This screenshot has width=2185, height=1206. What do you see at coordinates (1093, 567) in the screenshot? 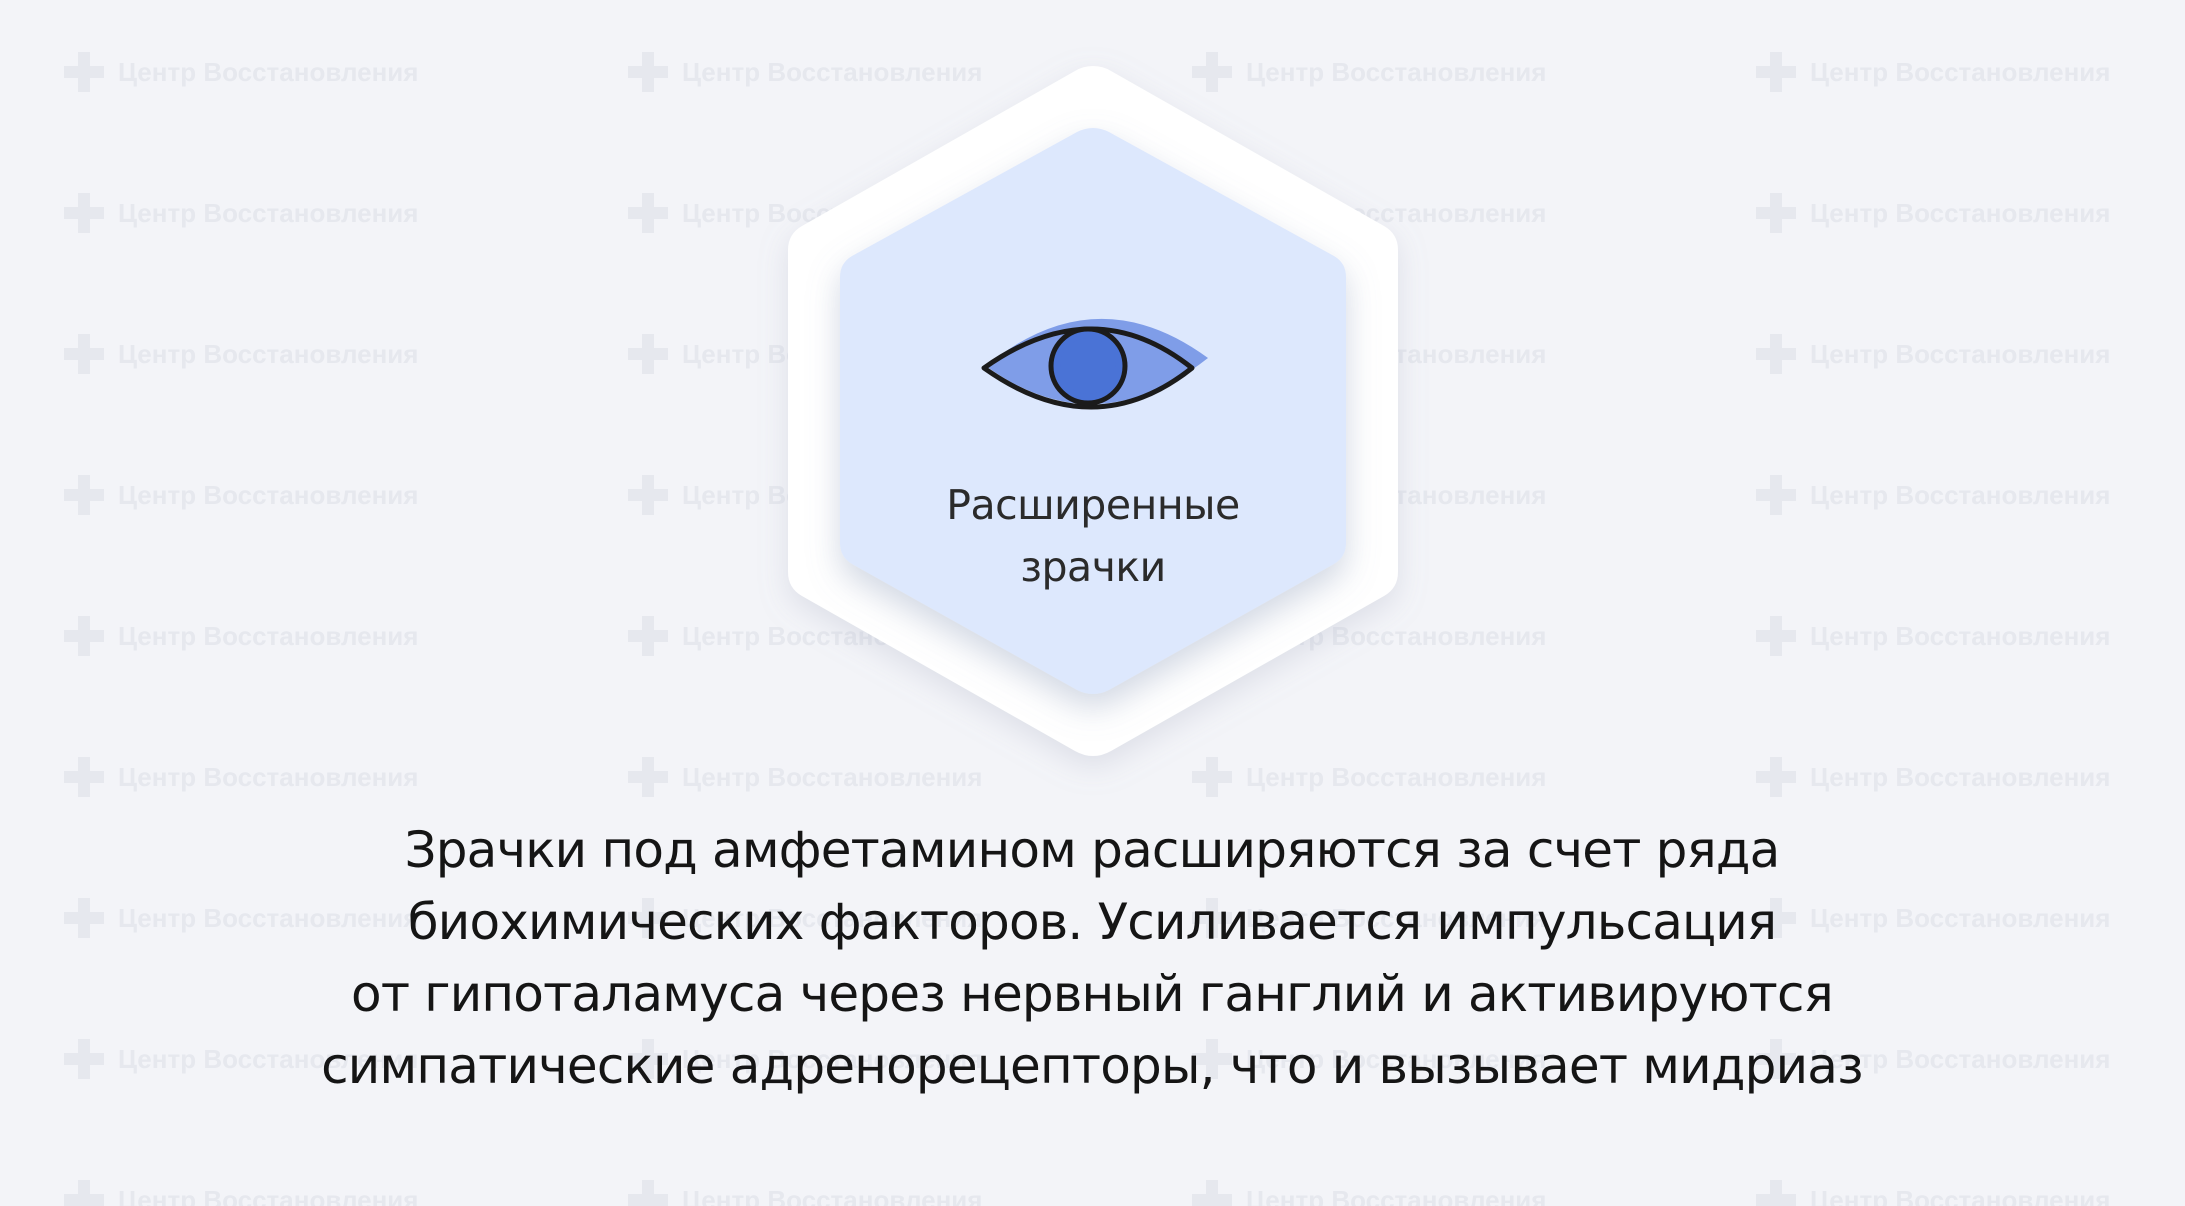
I see `card-title-line-2: зрачки` at bounding box center [1093, 567].